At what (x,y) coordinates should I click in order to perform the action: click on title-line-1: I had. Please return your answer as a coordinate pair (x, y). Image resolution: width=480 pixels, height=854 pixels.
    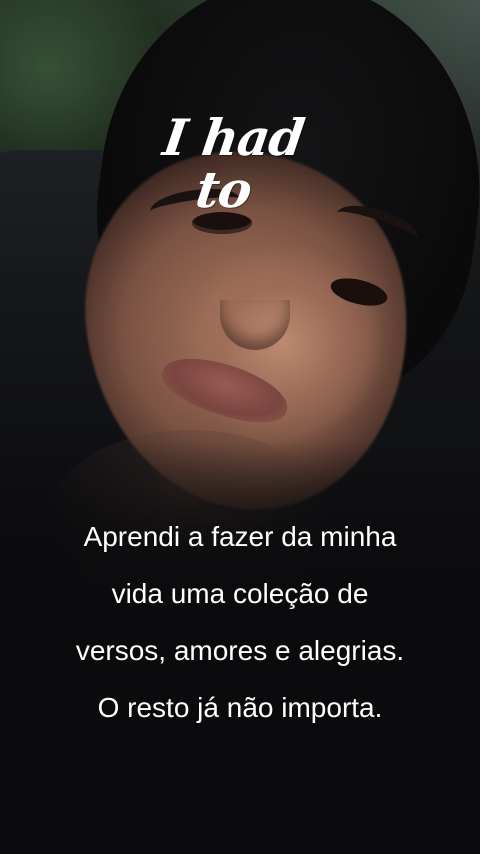
    Looking at the image, I should click on (233, 137).